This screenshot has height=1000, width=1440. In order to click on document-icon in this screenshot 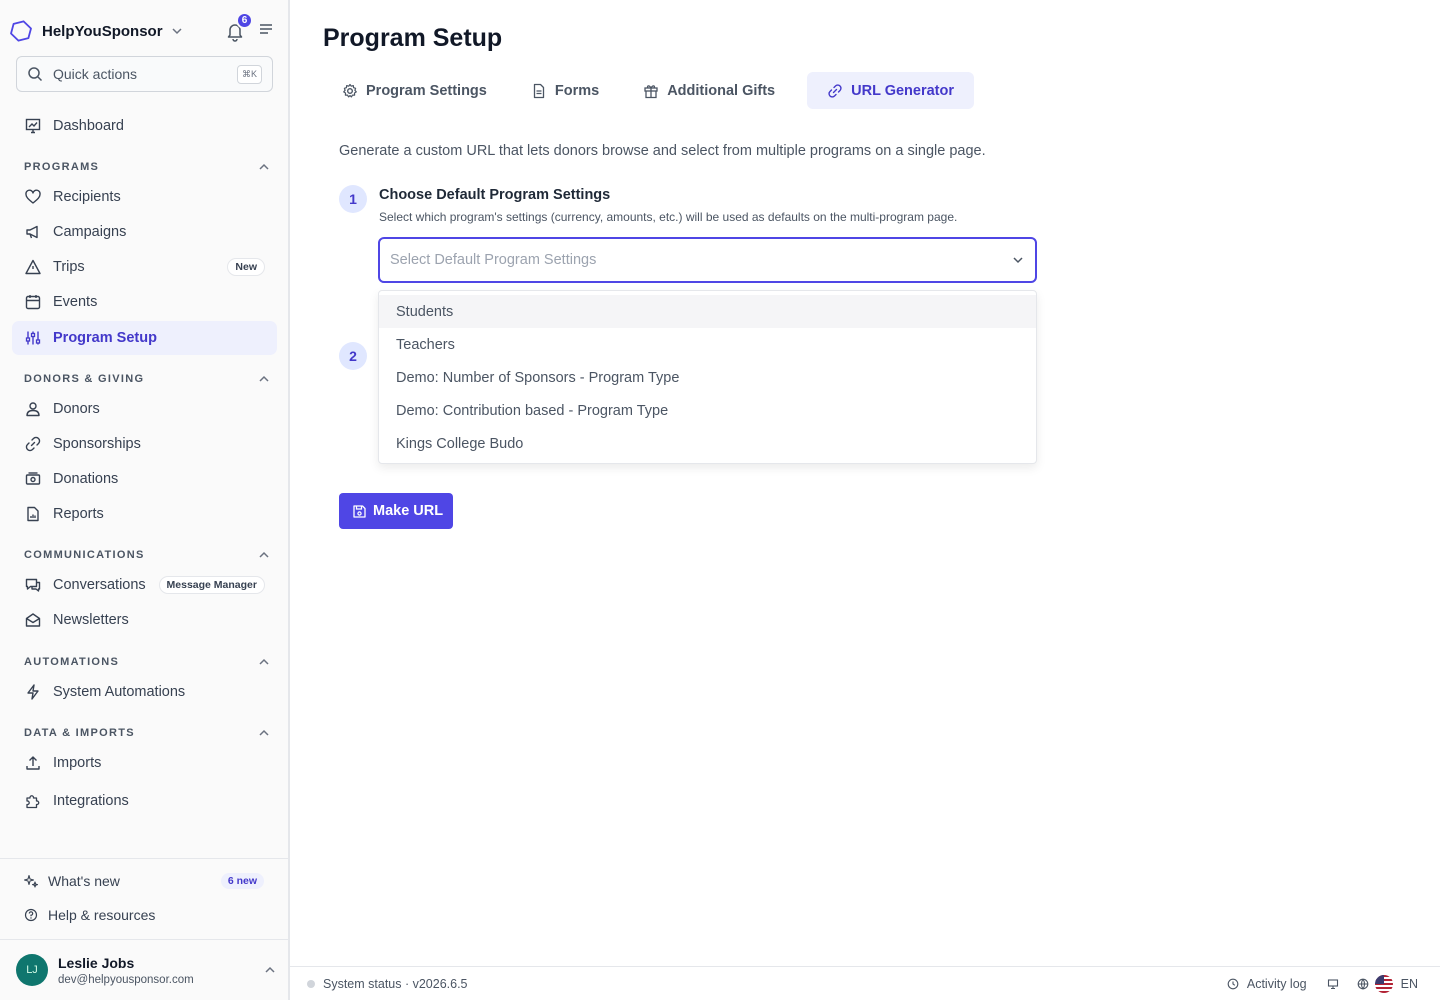, I will do `click(539, 90)`.